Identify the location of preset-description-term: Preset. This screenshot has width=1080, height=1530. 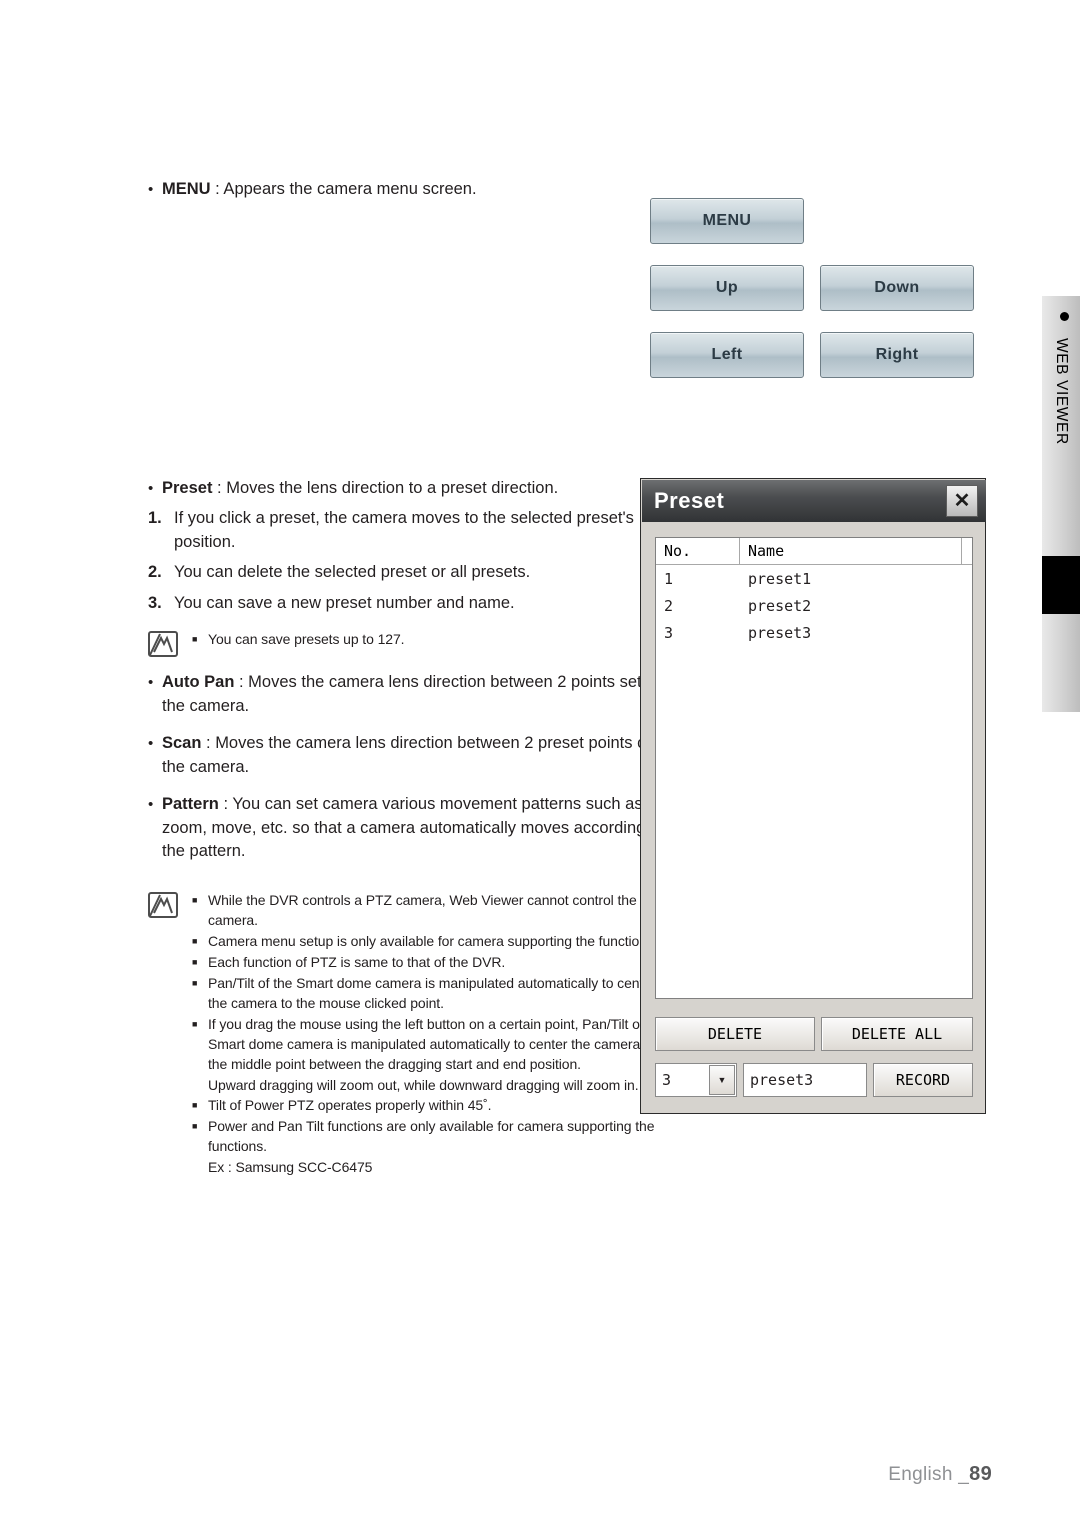
(187, 487).